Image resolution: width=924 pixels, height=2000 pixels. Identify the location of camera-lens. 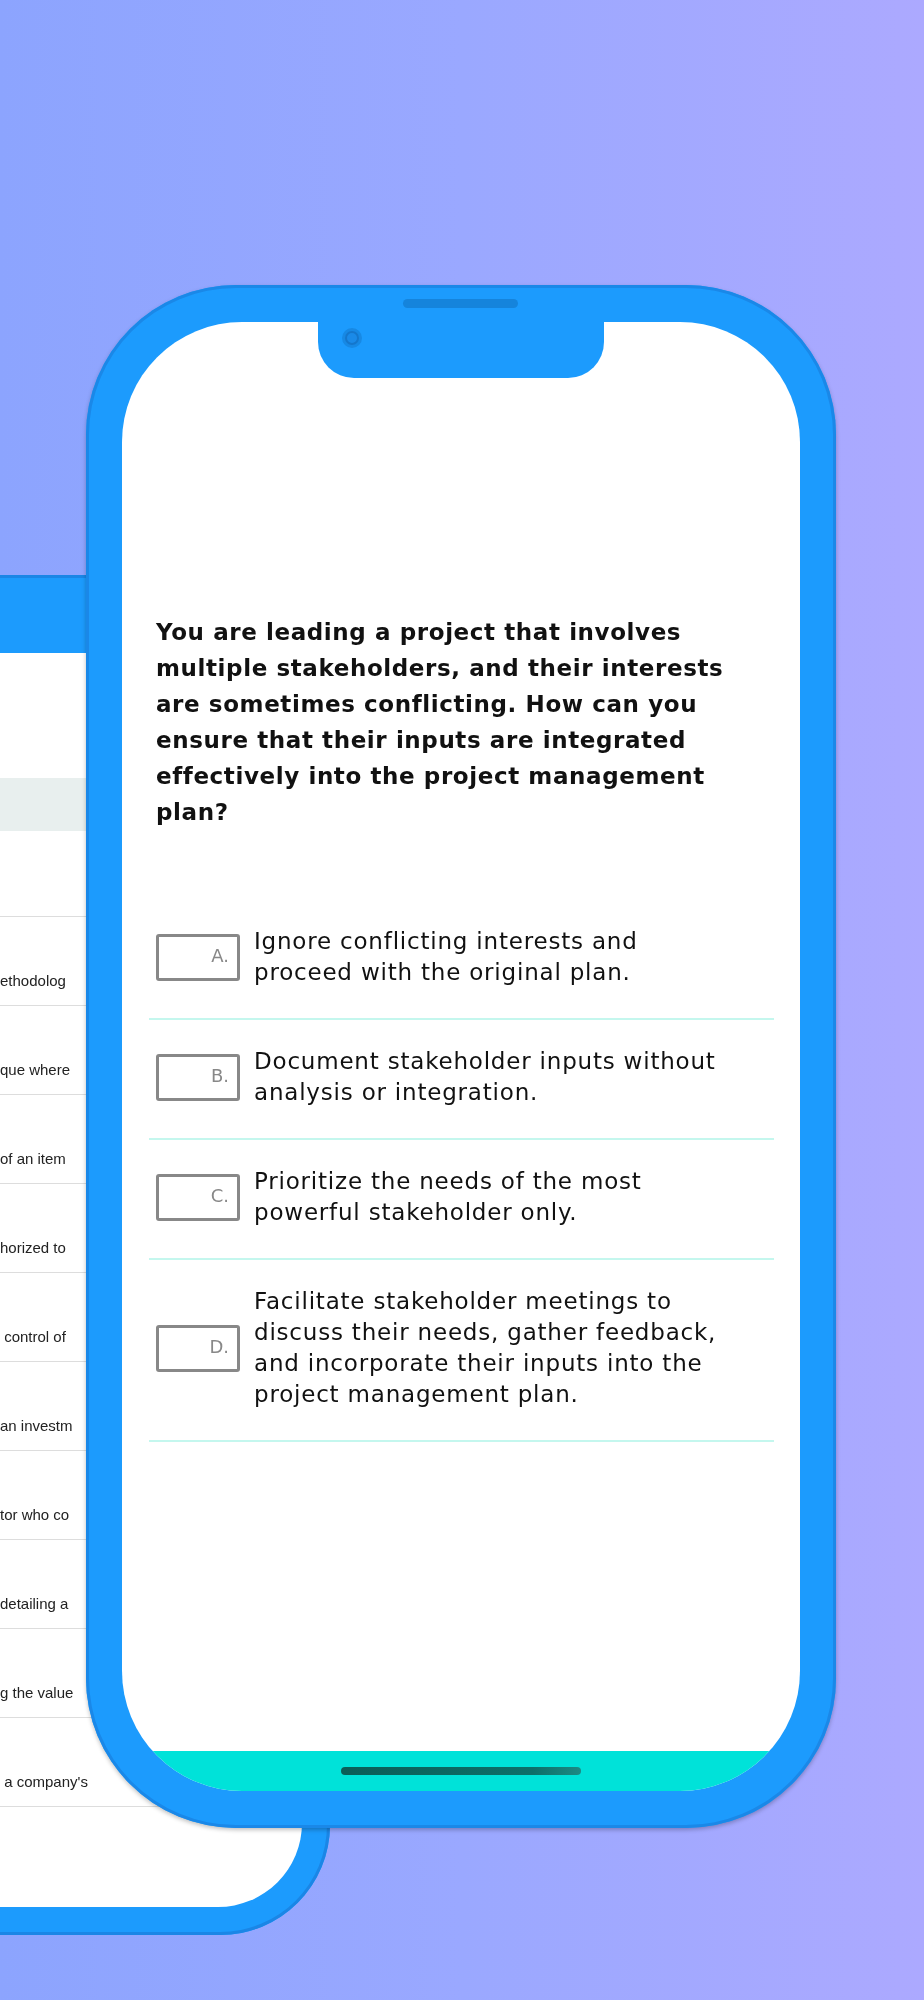
(352, 338).